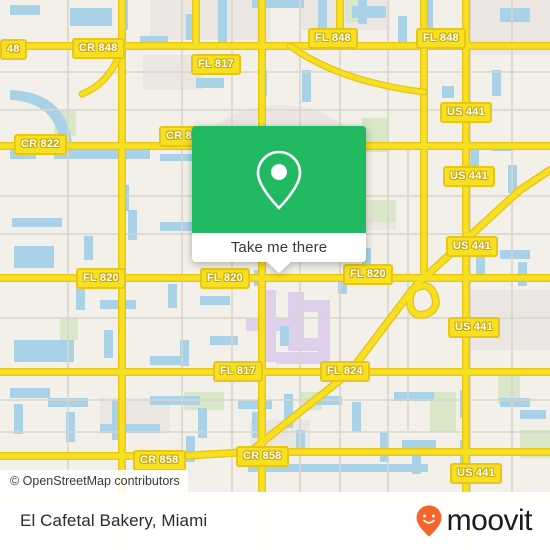 This screenshot has height=550, width=550. Describe the element at coordinates (40, 144) in the screenshot. I see `road-shield-label: CR 822` at that location.